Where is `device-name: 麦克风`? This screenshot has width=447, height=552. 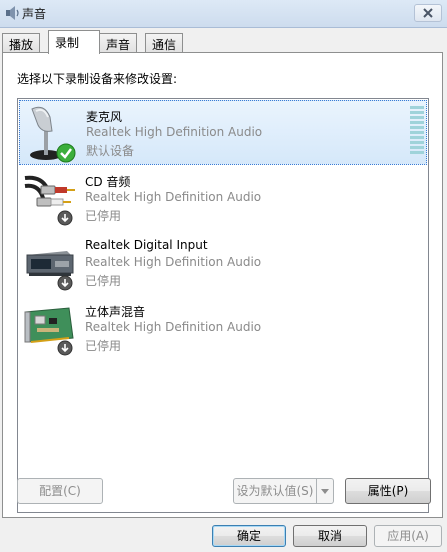 device-name: 麦克风 is located at coordinates (104, 117).